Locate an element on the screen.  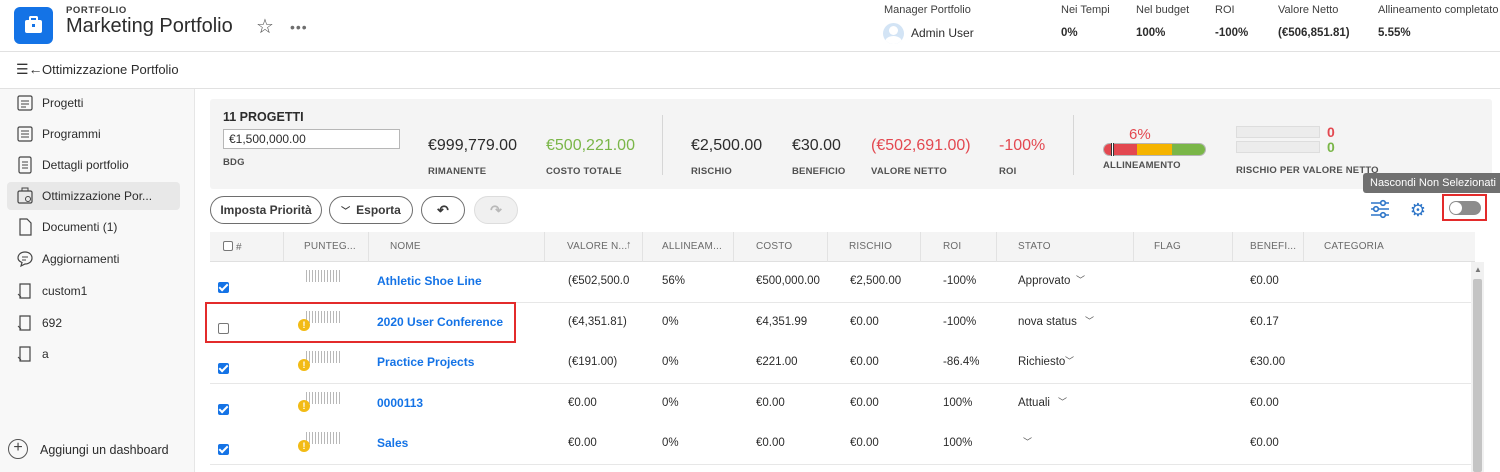
col-header-flag: FLAG is located at coordinates (1167, 246).